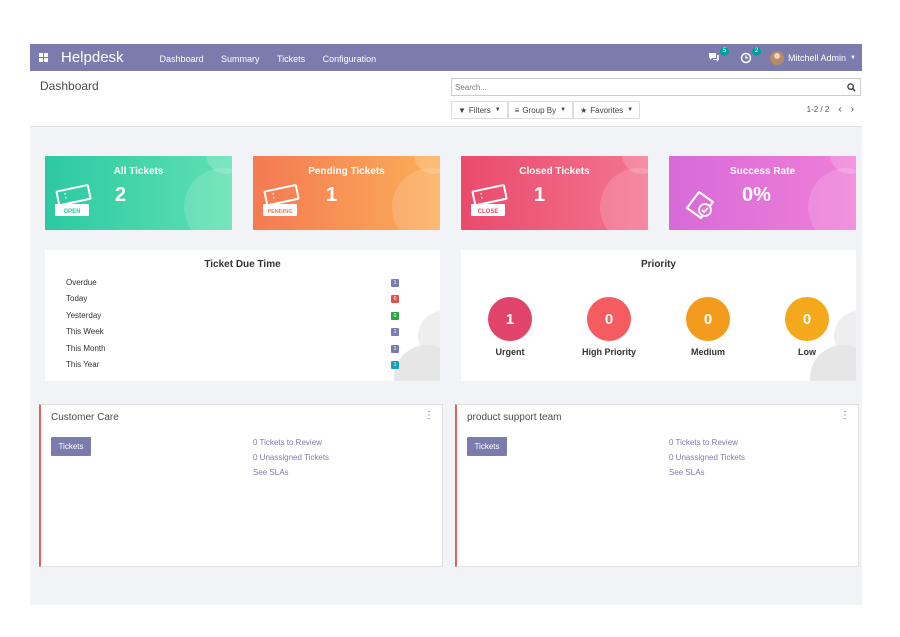 This screenshot has width=900, height=637. I want to click on group-by-label: Group By, so click(539, 110).